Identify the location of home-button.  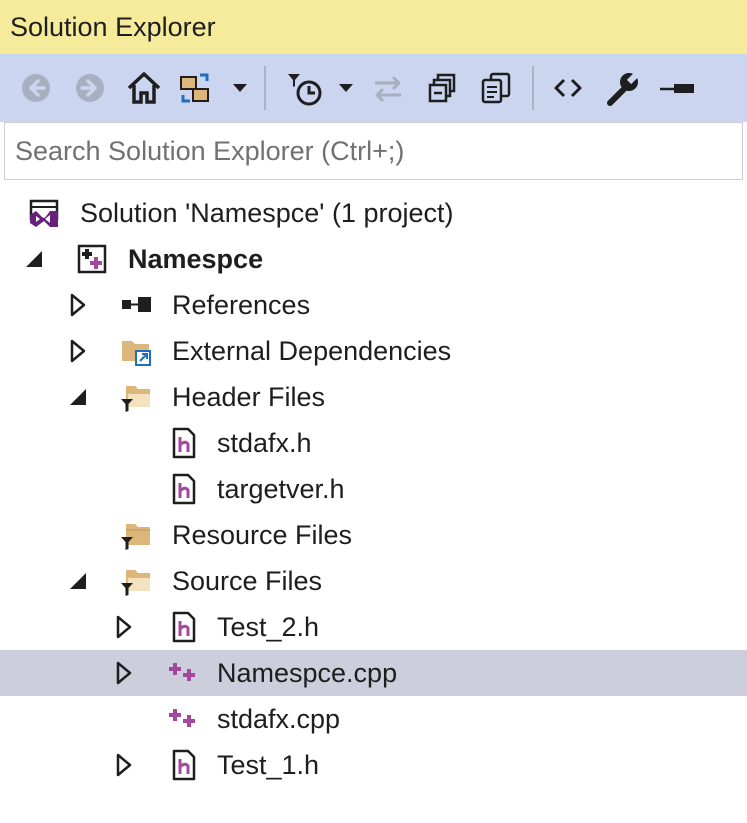
(144, 88).